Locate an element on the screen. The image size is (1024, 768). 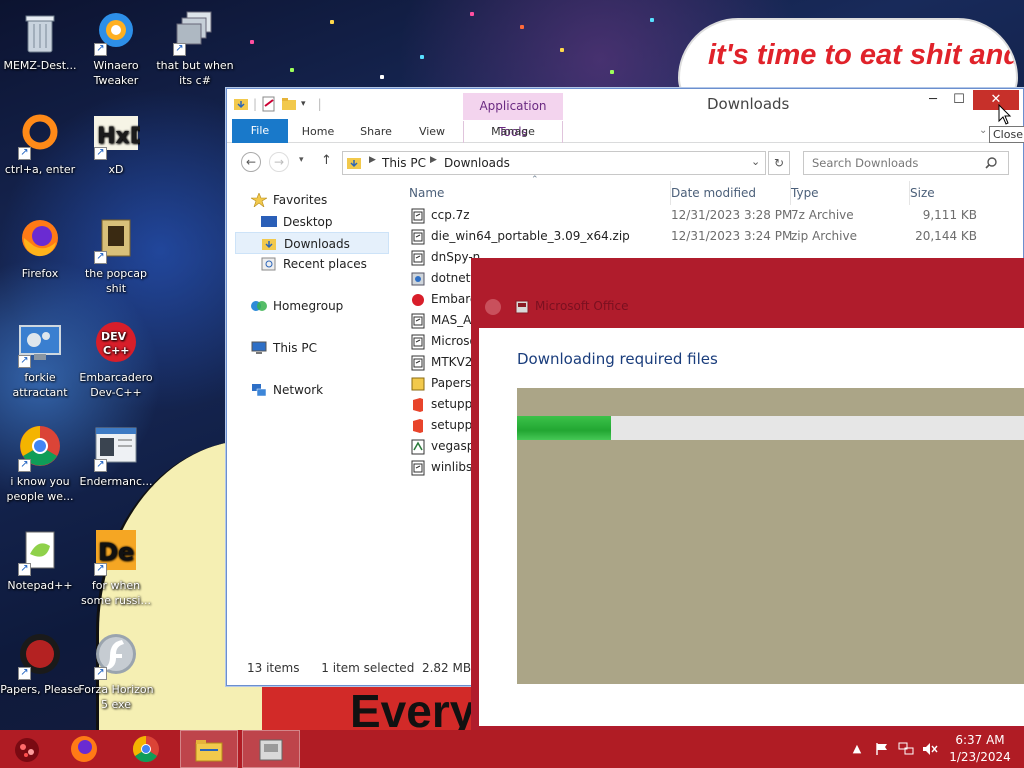
recycle-bin-icon is located at coordinates (40, 32).